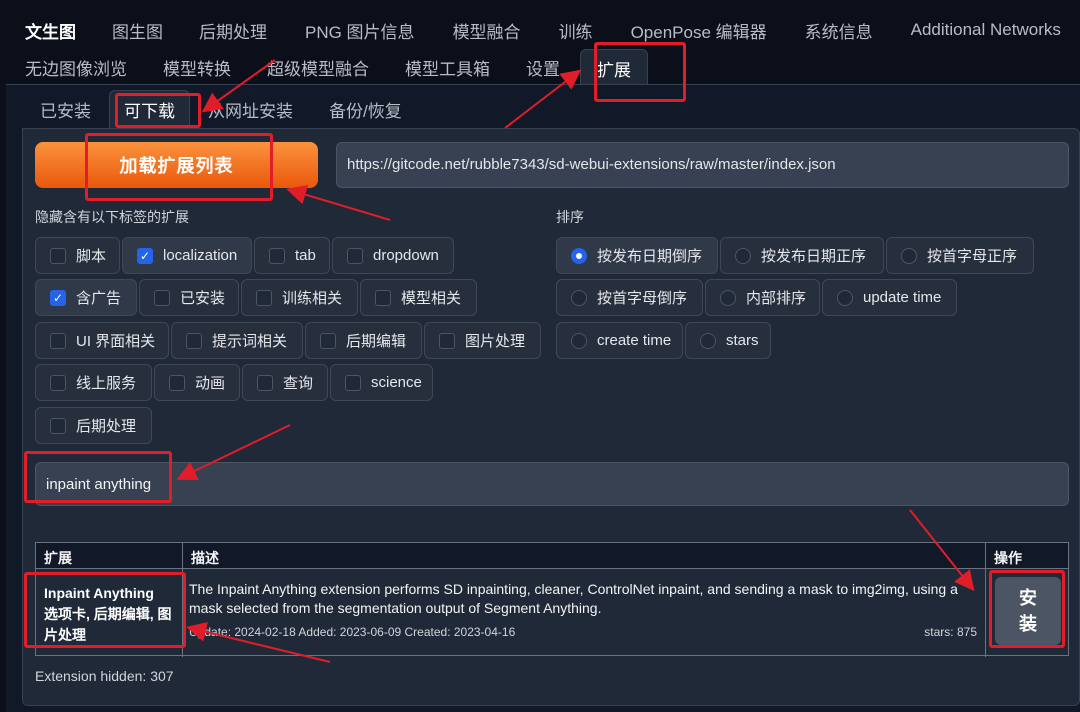  Describe the element at coordinates (318, 67) in the screenshot. I see `tab-super-merger: 超级模型融合` at that location.